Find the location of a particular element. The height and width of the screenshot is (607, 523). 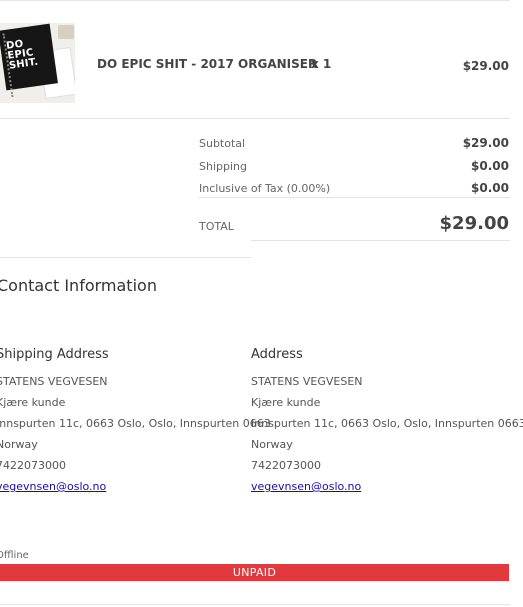

payment-status-badge: UNPAID is located at coordinates (254, 572).